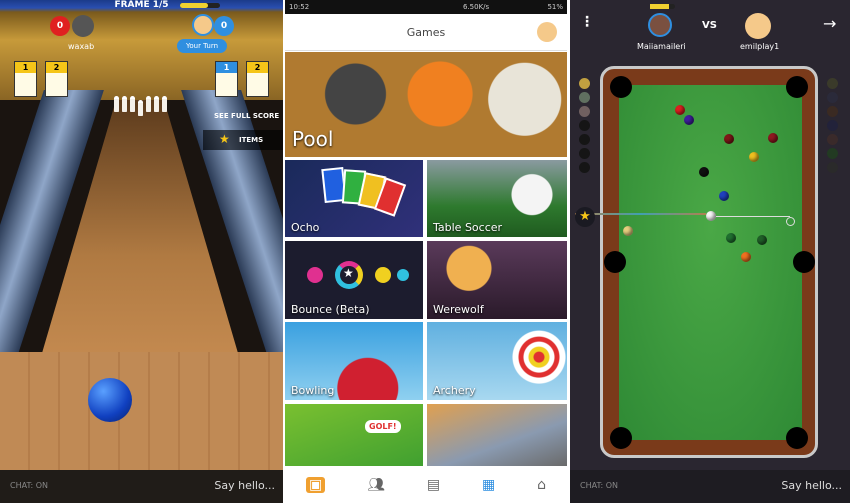 This screenshot has height=503, width=850. I want to click on page-title: Games, so click(426, 32).